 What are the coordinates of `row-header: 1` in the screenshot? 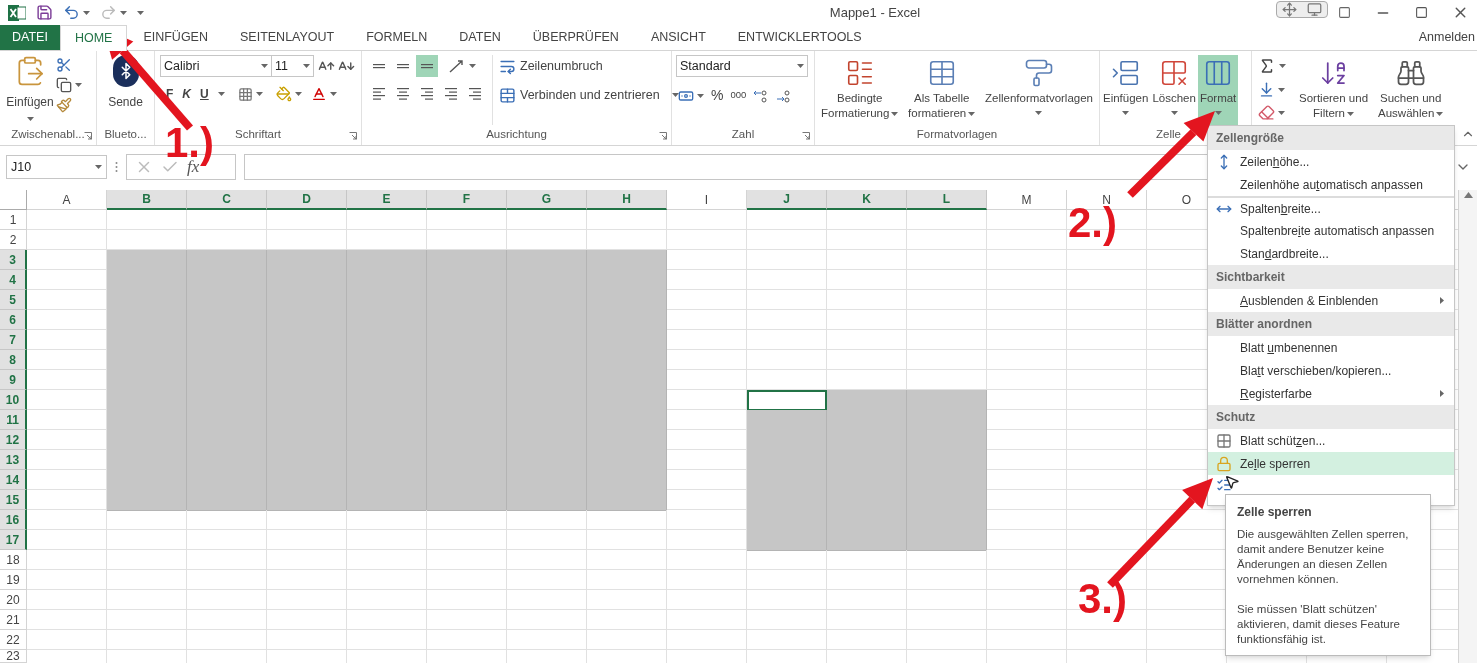 It's located at (13, 220).